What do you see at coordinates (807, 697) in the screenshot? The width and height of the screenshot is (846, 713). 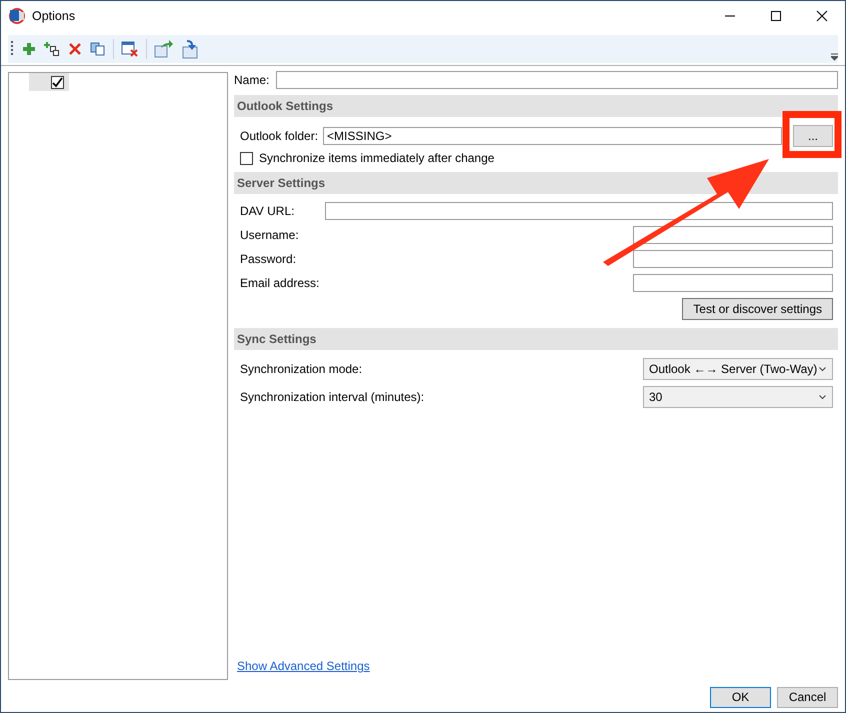 I see `dialog-button: Cancel` at bounding box center [807, 697].